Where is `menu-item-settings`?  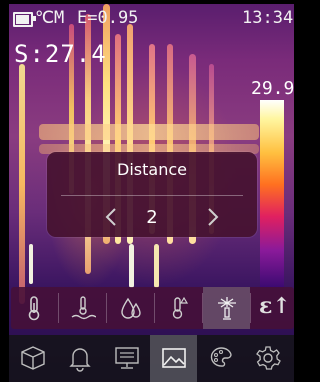 menu-item-settings is located at coordinates (267, 358).